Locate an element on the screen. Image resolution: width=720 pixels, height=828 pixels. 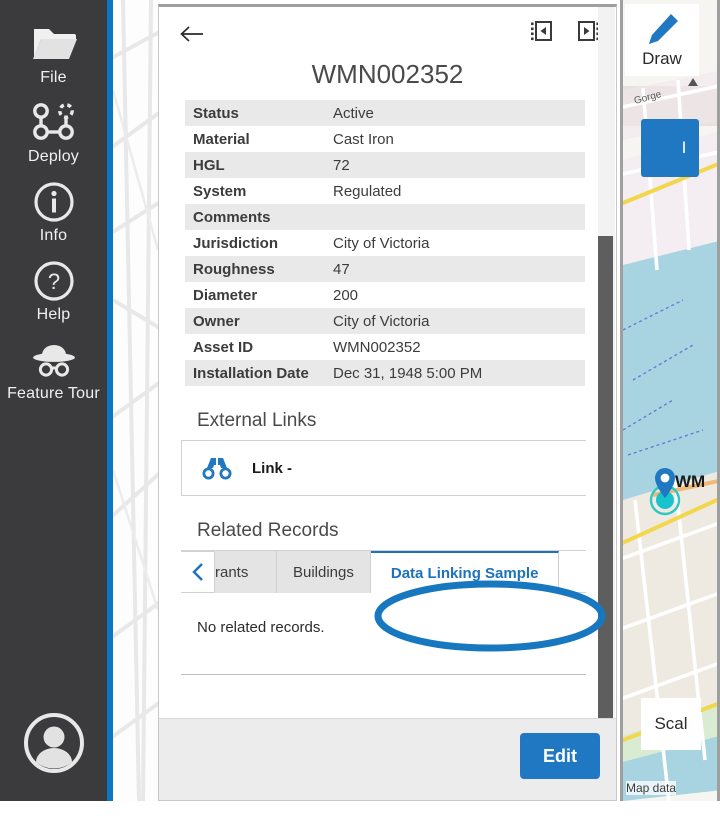
table-row: Status Active is located at coordinates (385, 113).